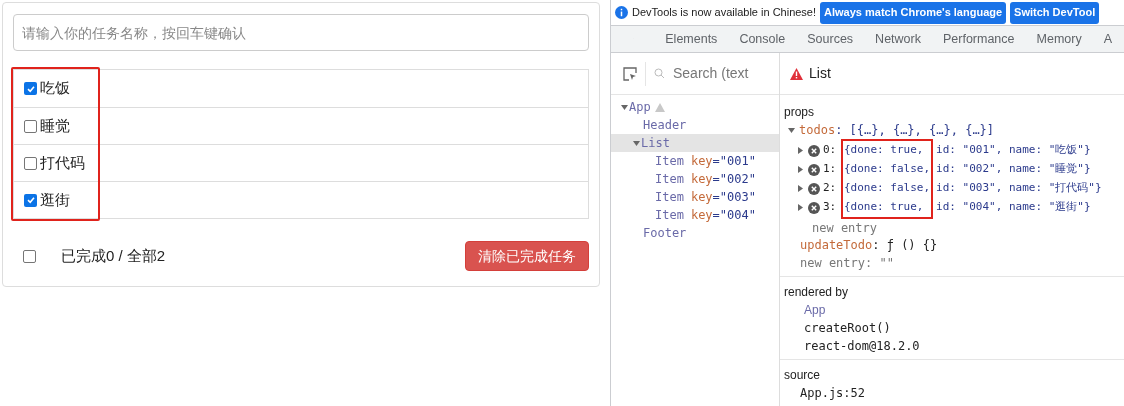  Describe the element at coordinates (913, 12) in the screenshot. I see `banner-button: Always match Chrome's language` at that location.